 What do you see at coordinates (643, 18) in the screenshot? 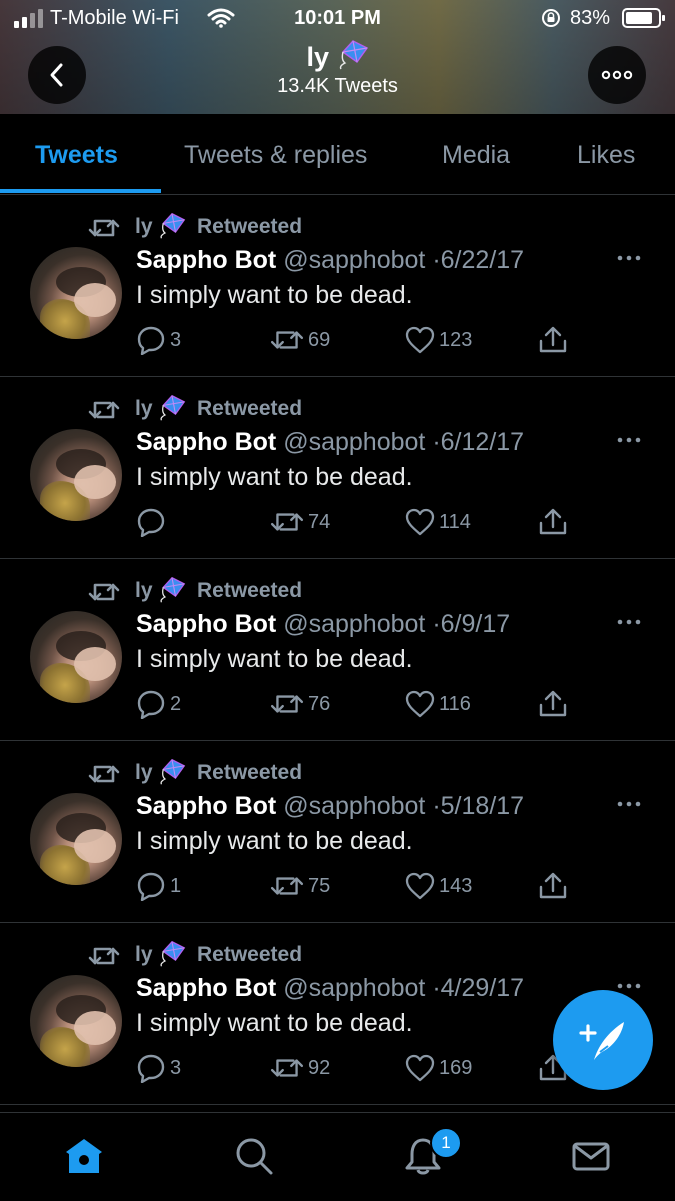
I see `battery-icon` at bounding box center [643, 18].